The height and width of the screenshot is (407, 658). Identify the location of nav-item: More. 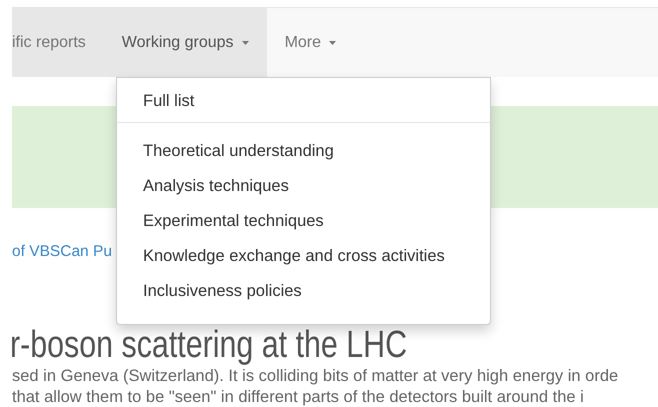
(310, 42).